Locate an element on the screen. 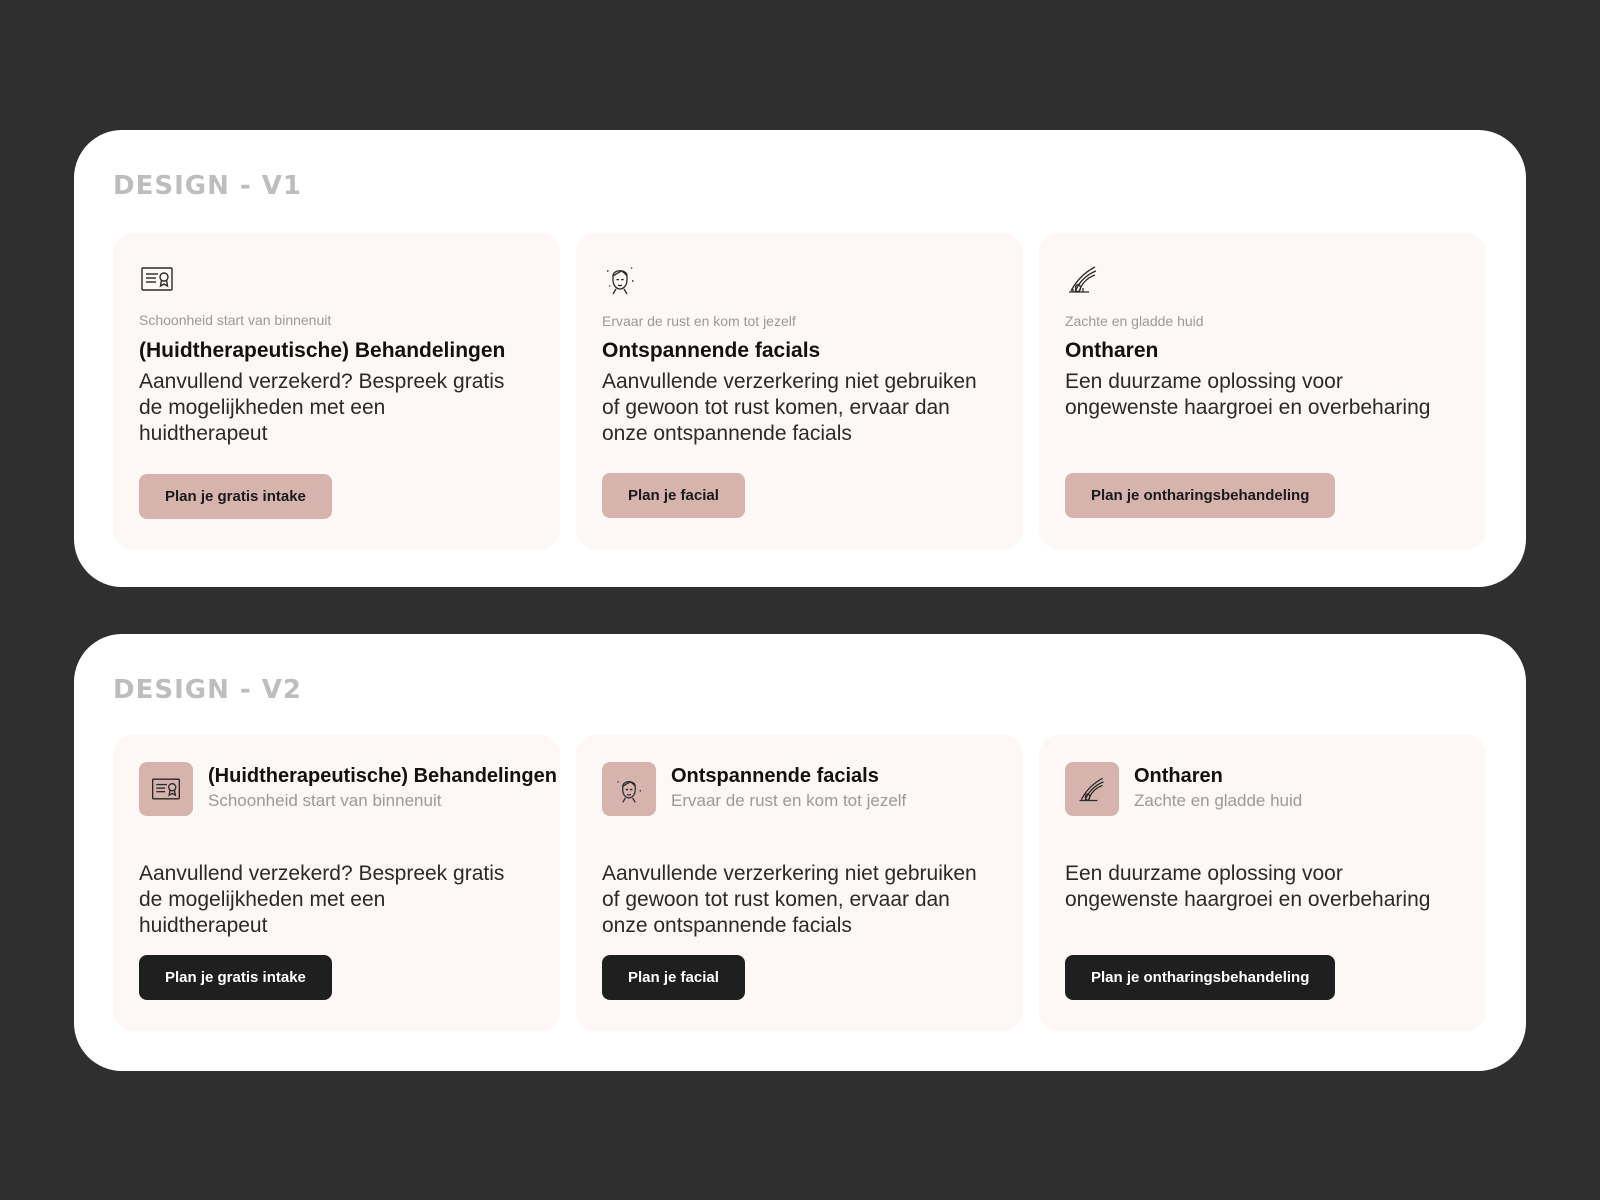  card-eyebrow: Schoonheid start van binnenuit is located at coordinates (235, 320).